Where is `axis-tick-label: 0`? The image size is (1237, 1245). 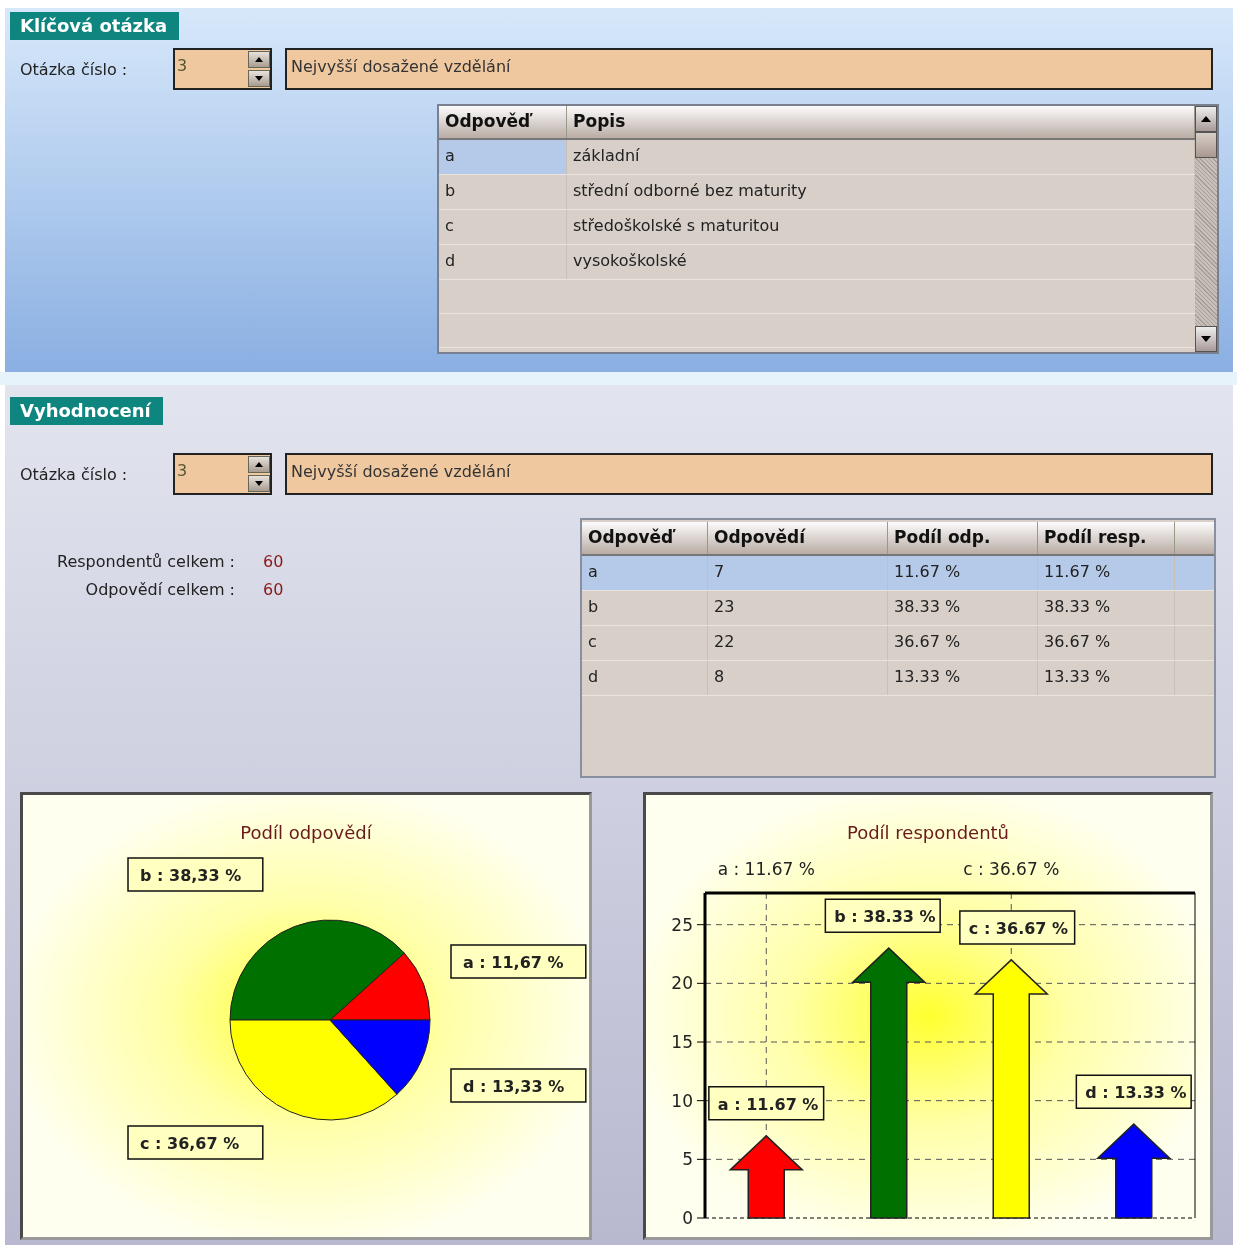 axis-tick-label: 0 is located at coordinates (687, 1218).